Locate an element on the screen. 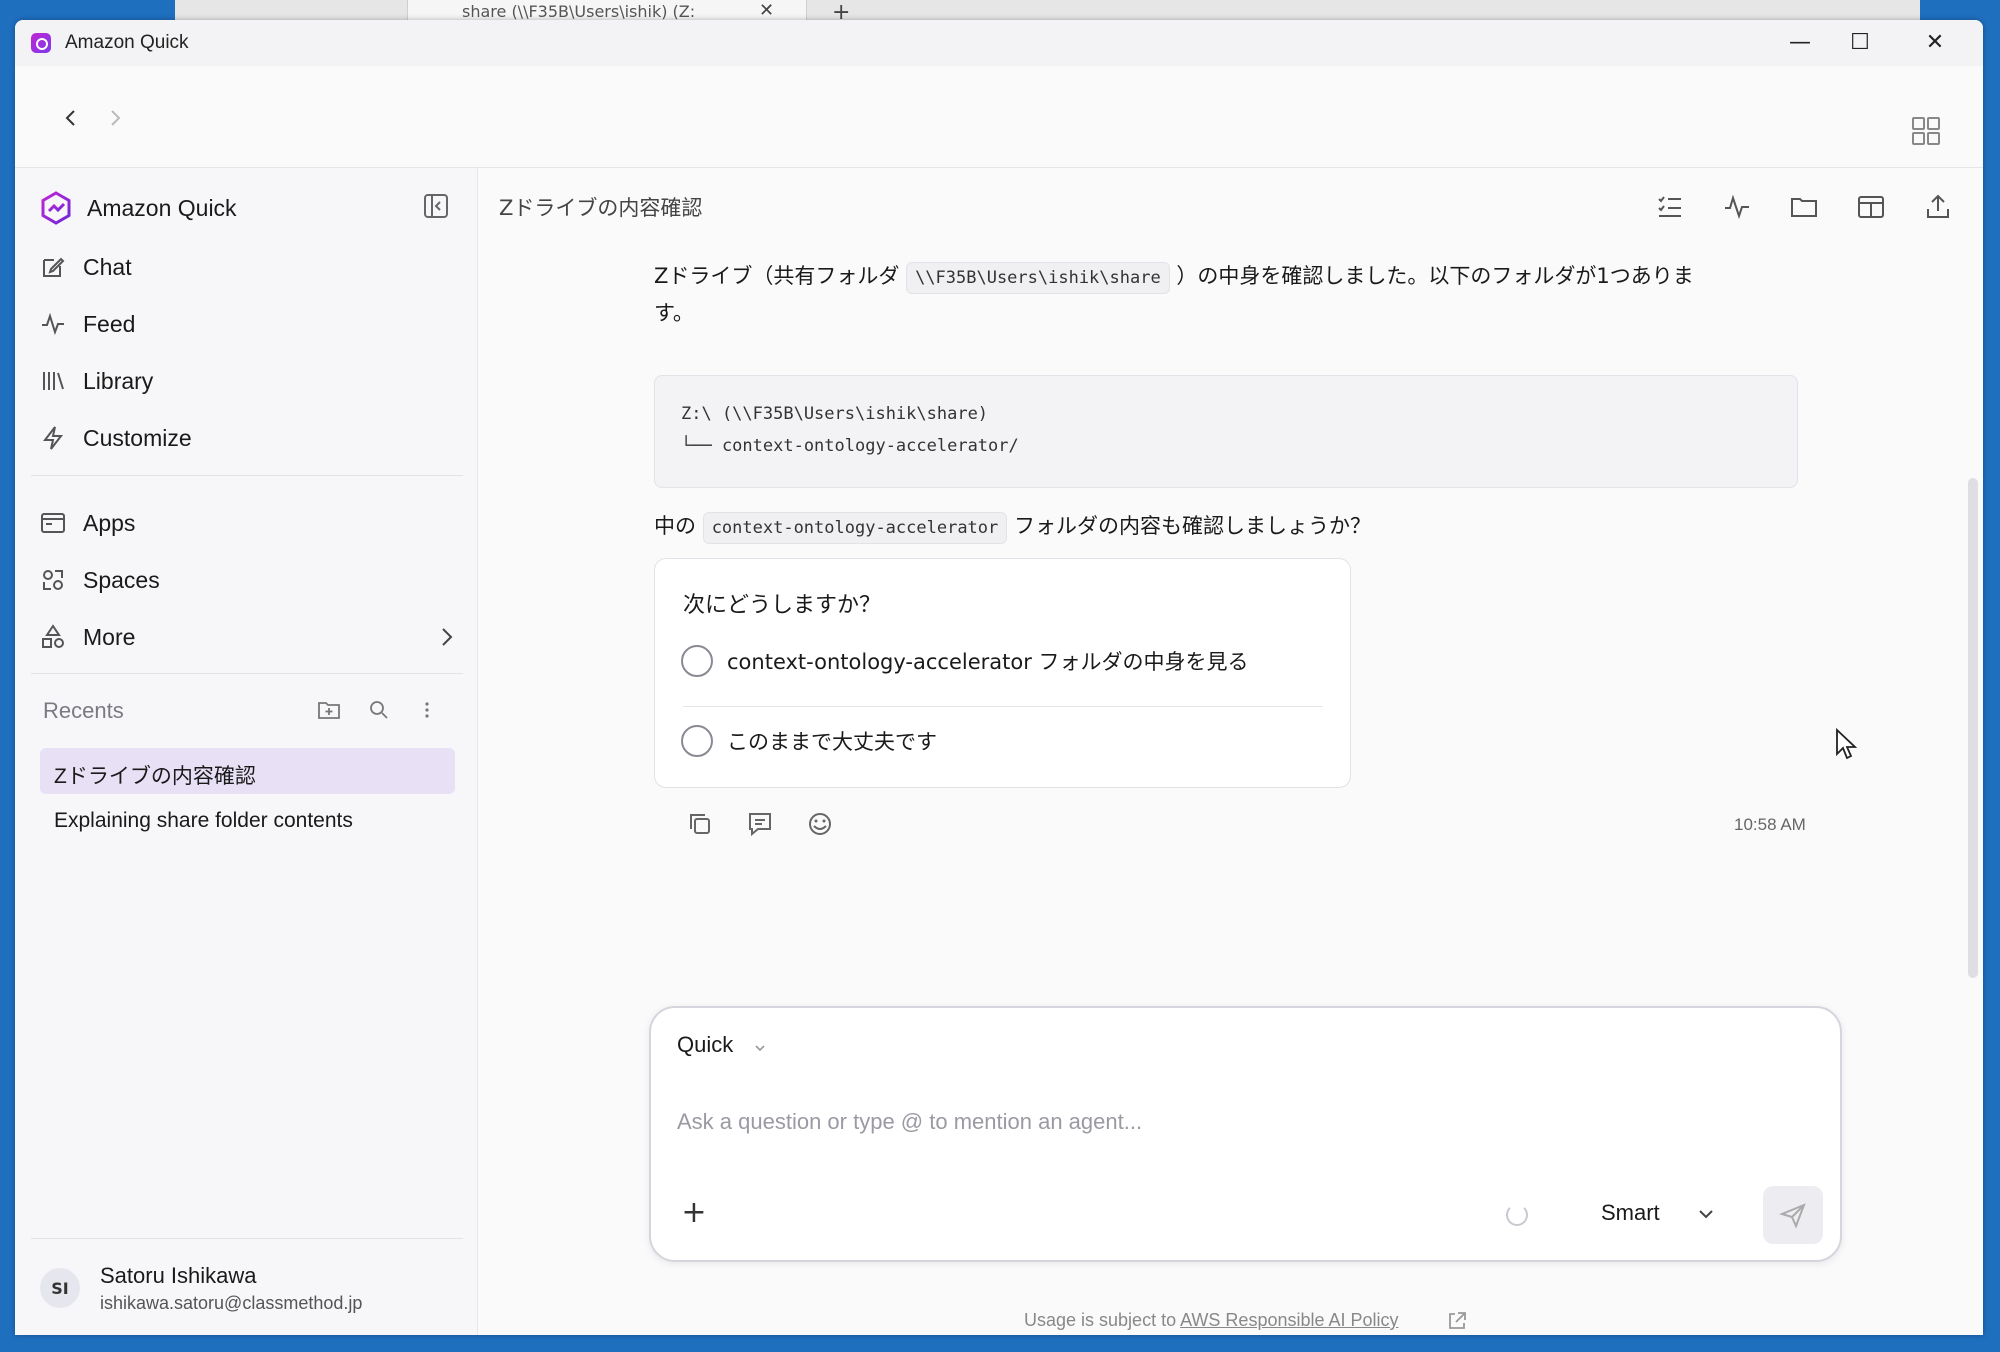 The height and width of the screenshot is (1352, 2000). recent-item-active: Zドライブの内容確認 is located at coordinates (247, 771).